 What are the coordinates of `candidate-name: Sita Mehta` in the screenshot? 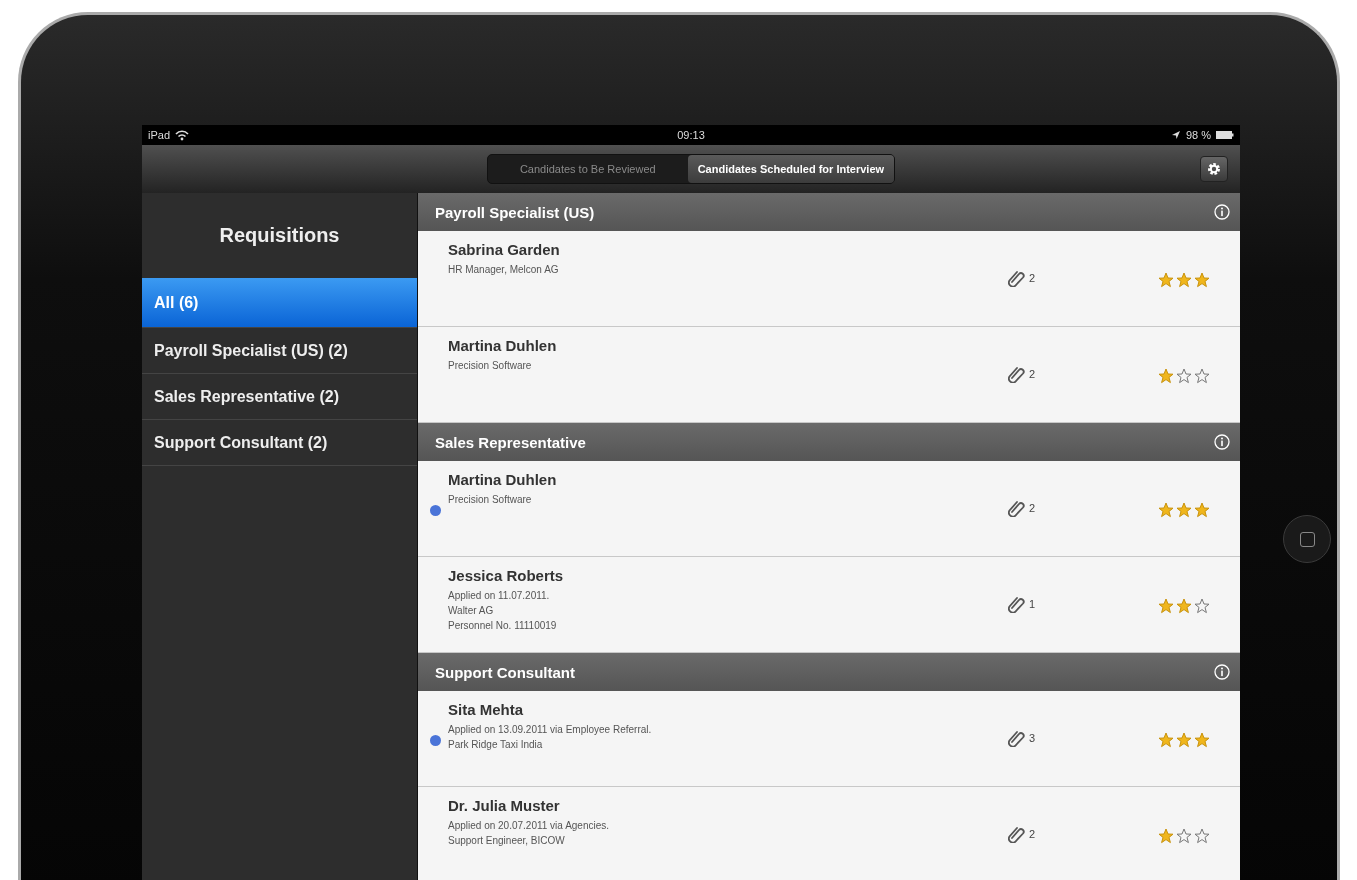 It's located at (486, 709).